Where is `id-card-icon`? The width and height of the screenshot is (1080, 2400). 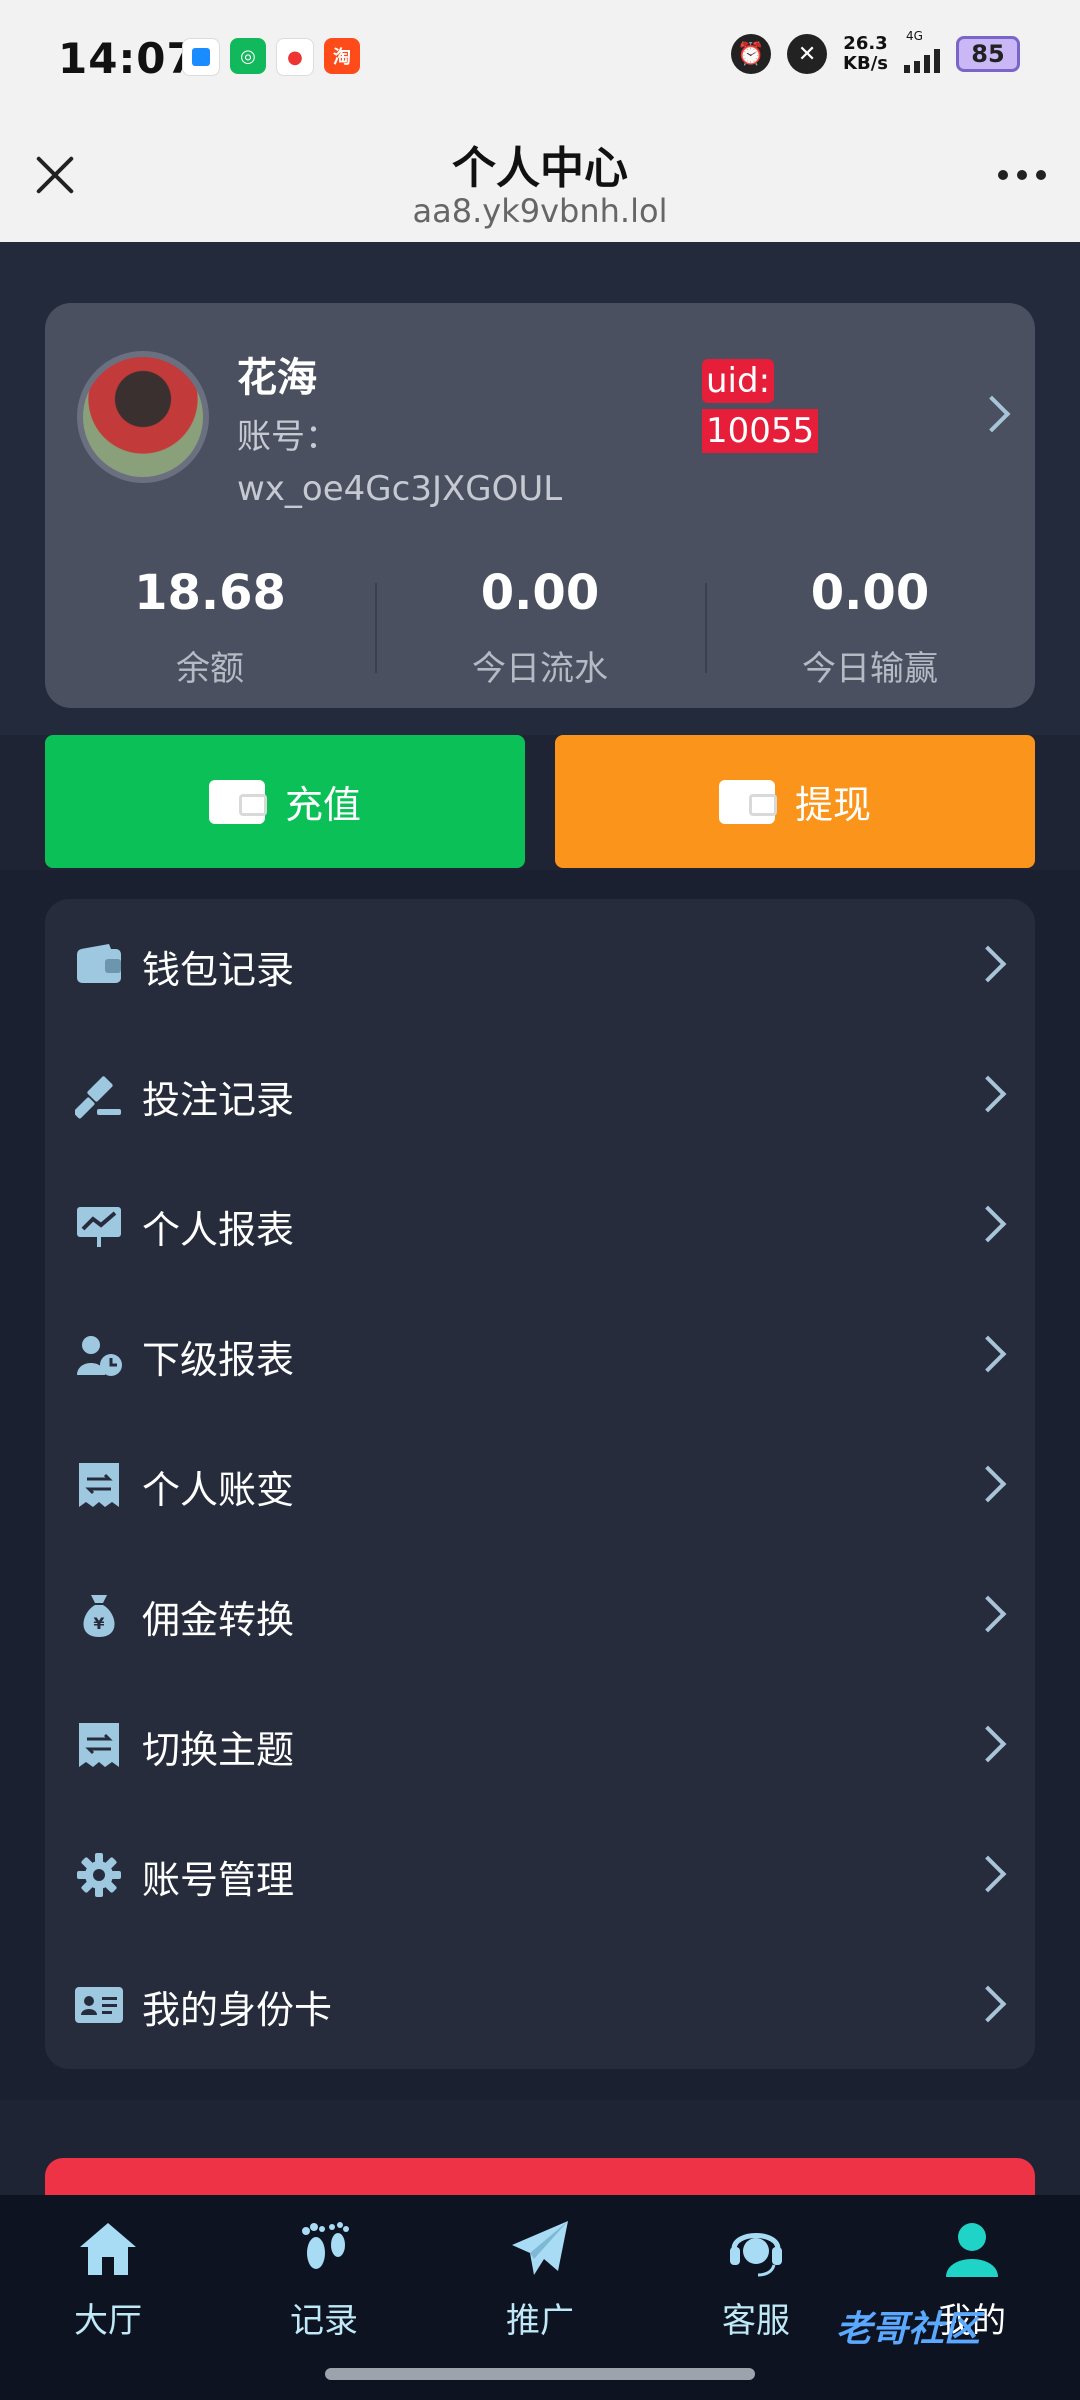 id-card-icon is located at coordinates (99, 2005).